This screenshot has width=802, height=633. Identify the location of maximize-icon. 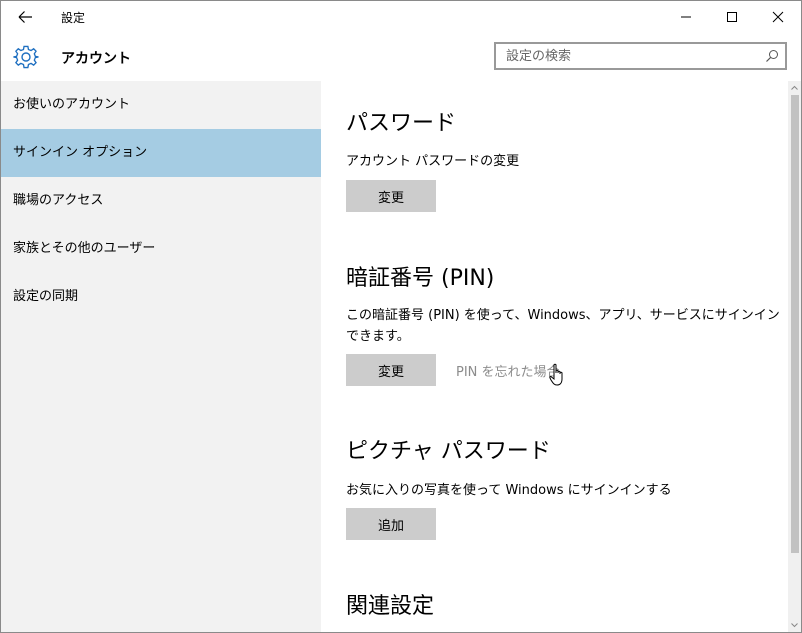
(732, 17).